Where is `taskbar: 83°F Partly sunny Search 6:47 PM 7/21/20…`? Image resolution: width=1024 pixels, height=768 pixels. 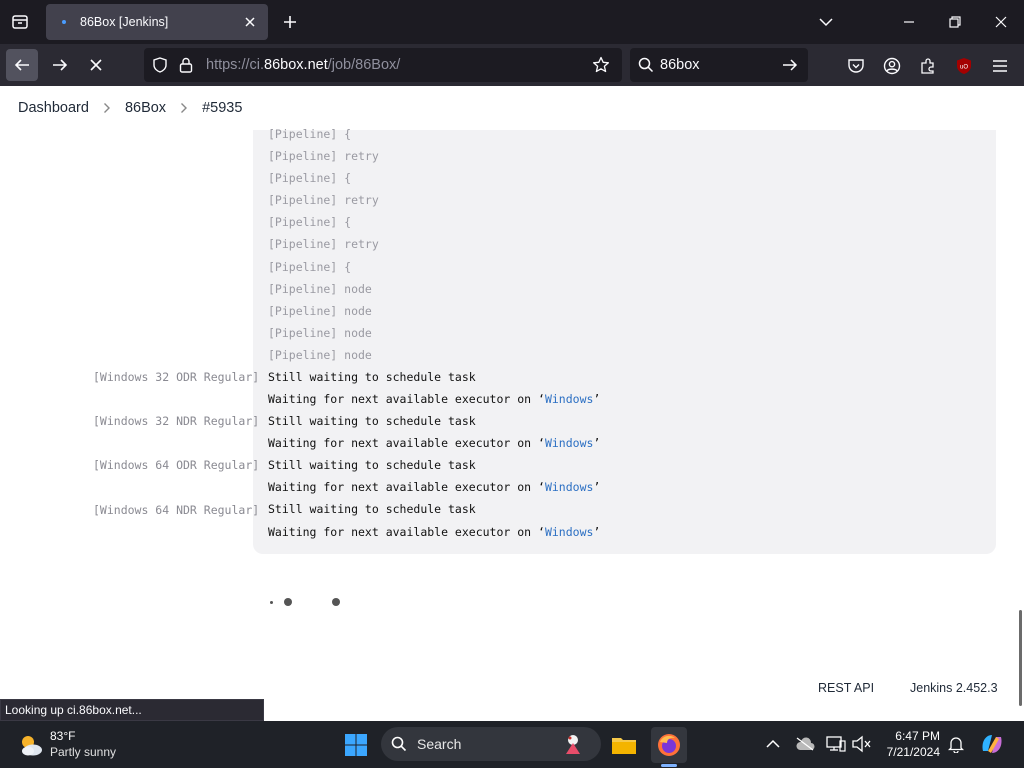
taskbar: 83°F Partly sunny Search 6:47 PM 7/21/20… is located at coordinates (512, 744).